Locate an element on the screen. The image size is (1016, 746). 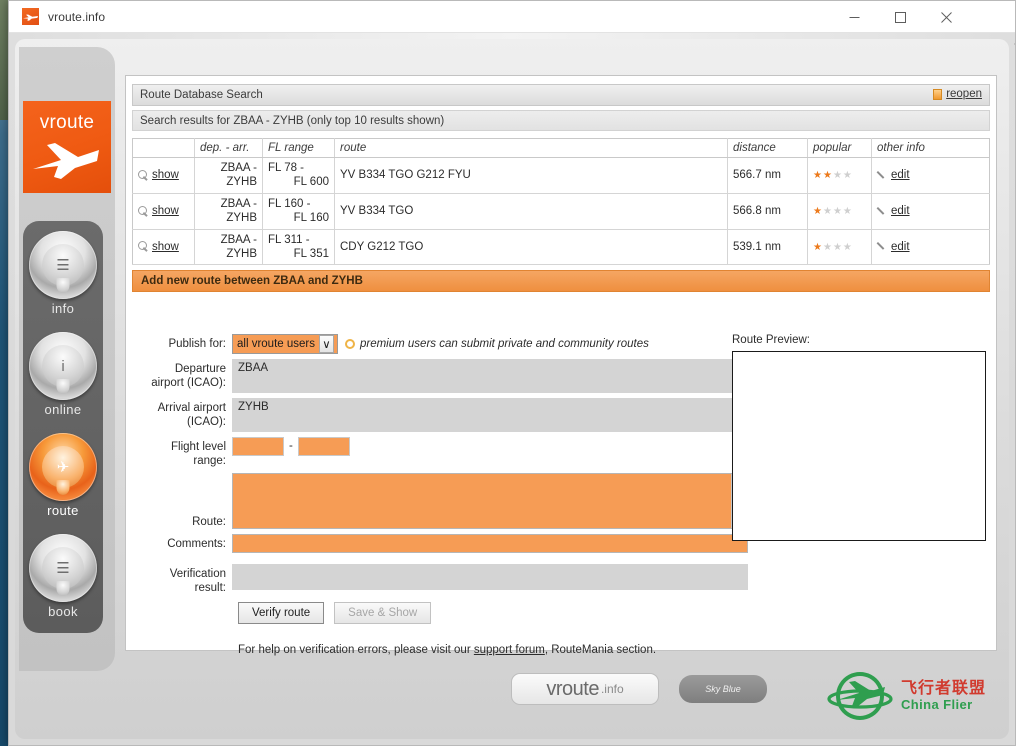
watermark-chinese: 飞行者联盟 is located at coordinates (944, 688).